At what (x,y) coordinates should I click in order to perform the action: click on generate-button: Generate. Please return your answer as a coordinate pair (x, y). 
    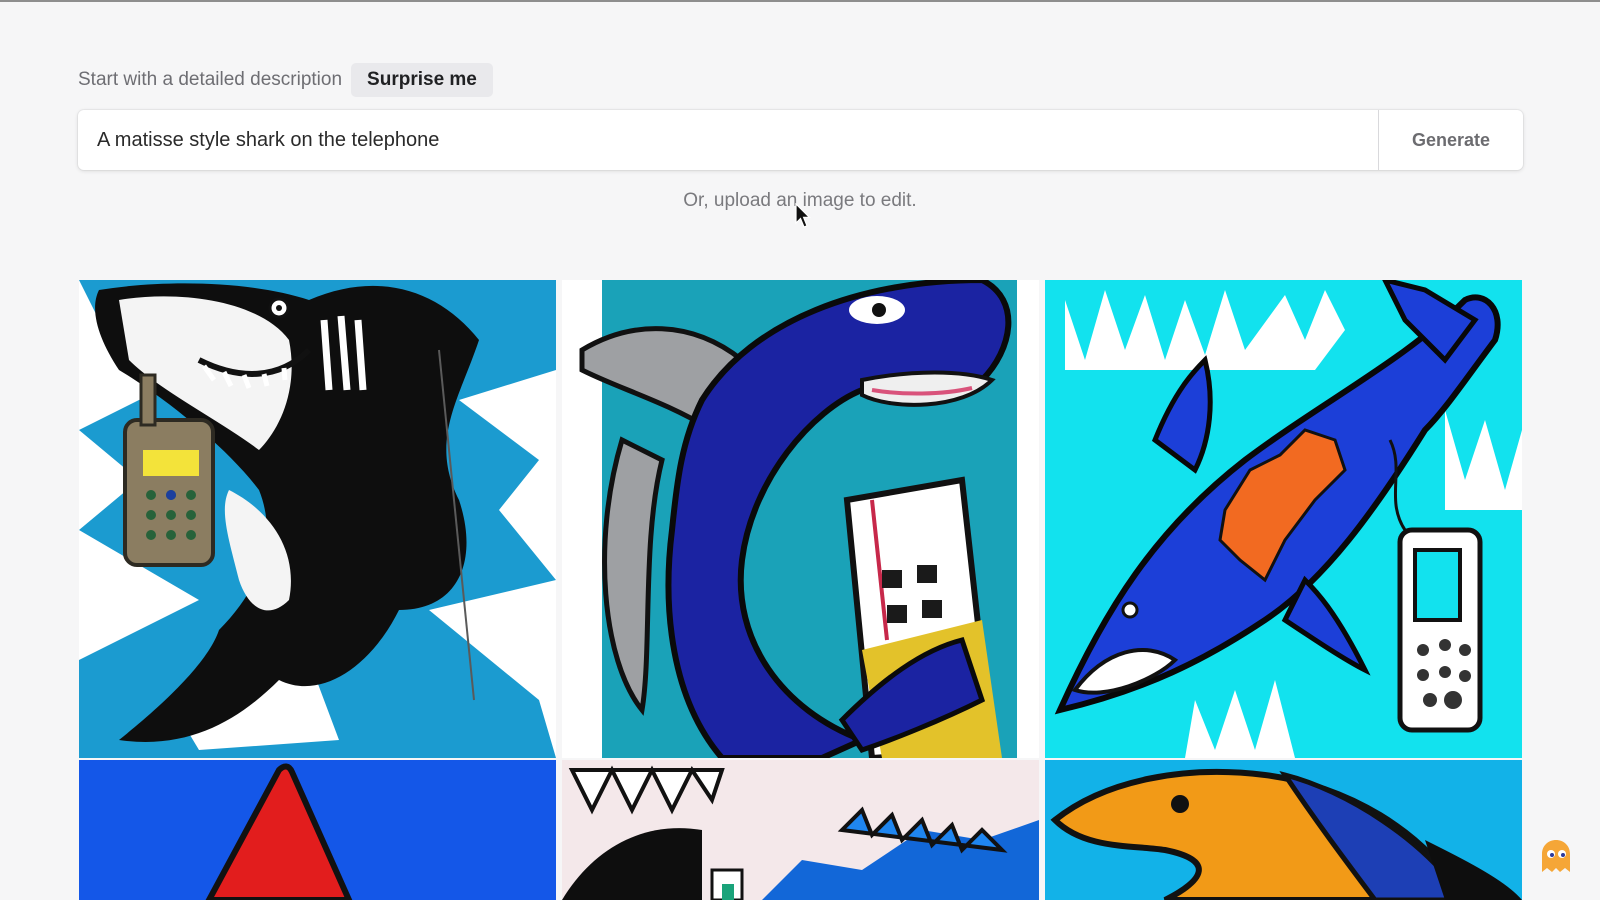
    Looking at the image, I should click on (1451, 140).